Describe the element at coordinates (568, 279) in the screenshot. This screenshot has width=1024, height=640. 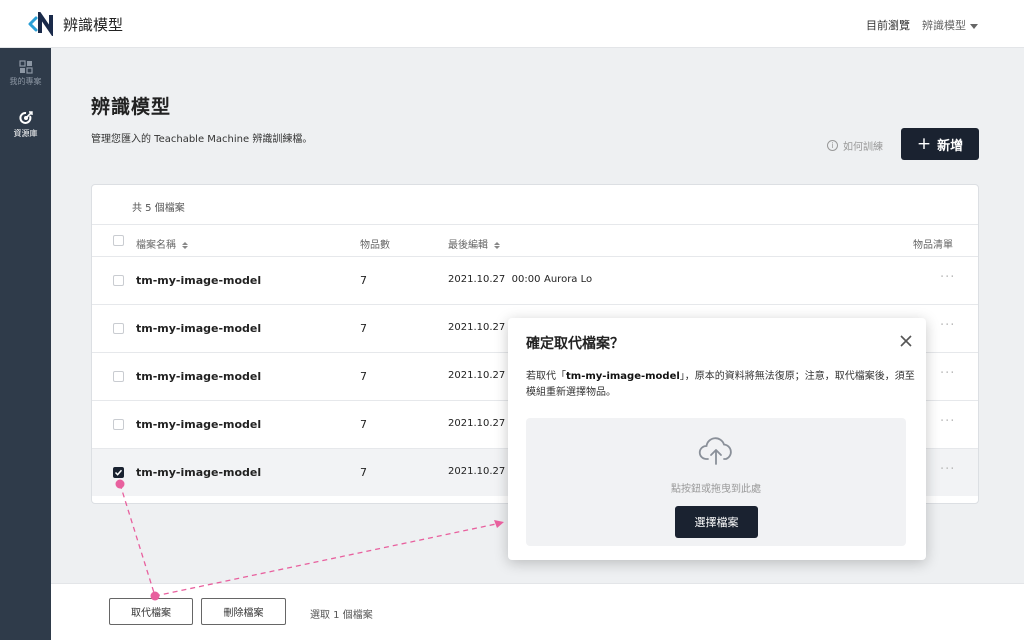
I see `editor-name: Aurora Lo` at that location.